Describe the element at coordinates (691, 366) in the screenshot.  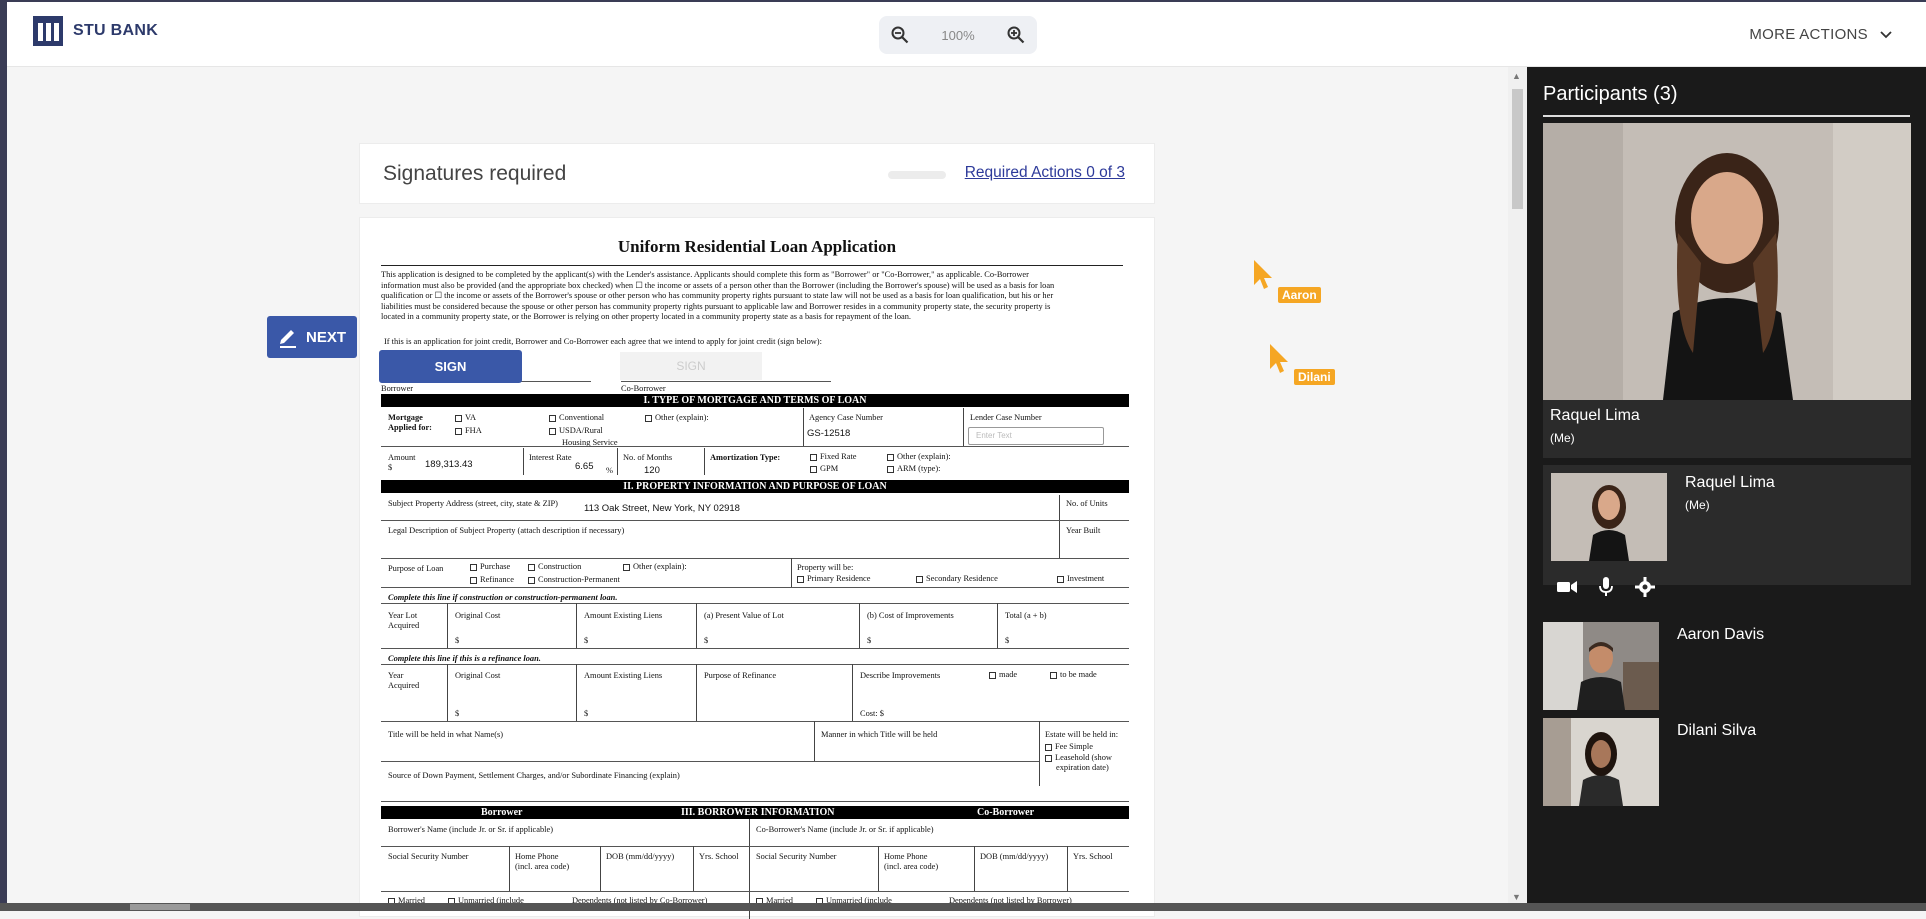
I see `coborrower-sign-button: SIGN` at that location.